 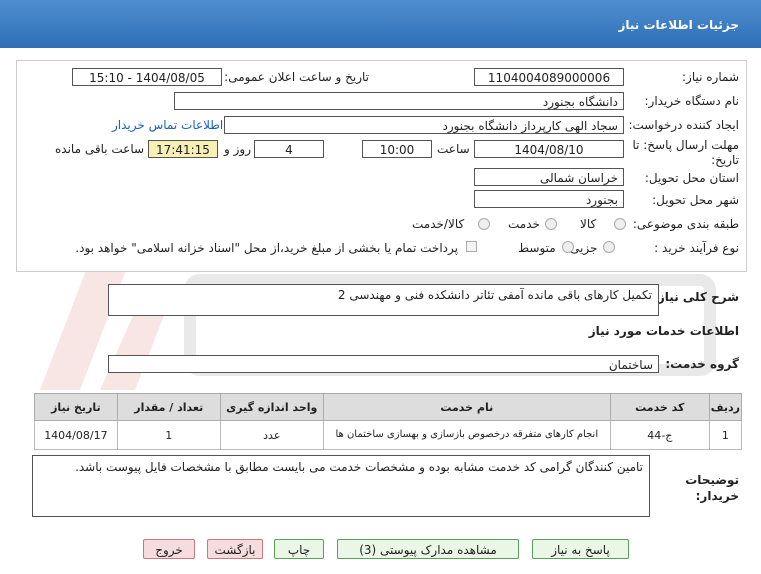 I want to click on category-radio-goods-service, so click(x=484, y=224).